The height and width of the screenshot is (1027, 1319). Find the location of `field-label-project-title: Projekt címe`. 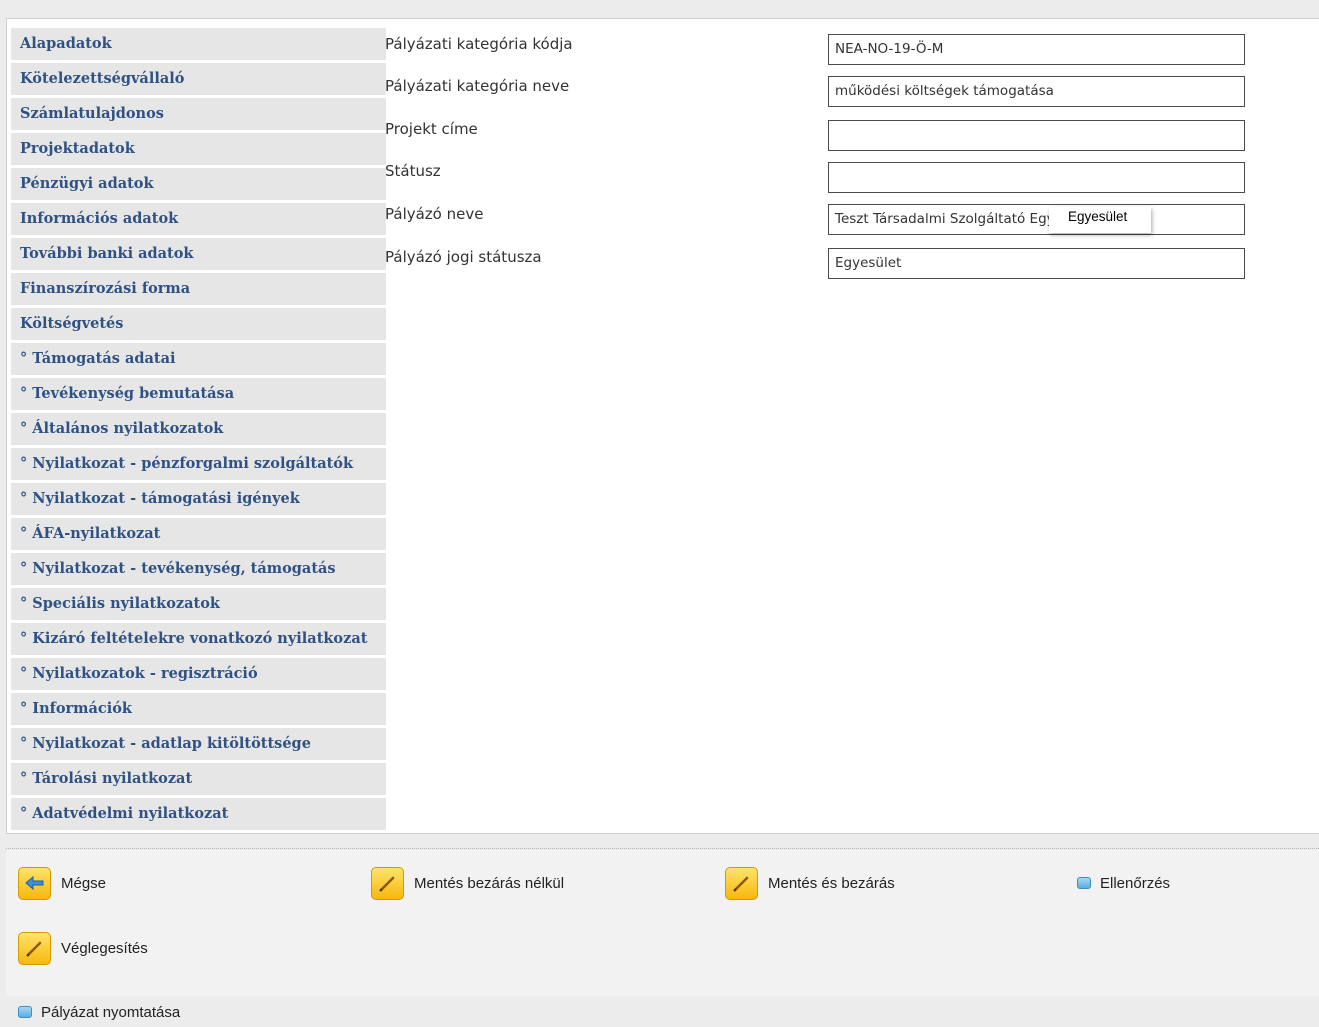

field-label-project-title: Projekt címe is located at coordinates (431, 129).